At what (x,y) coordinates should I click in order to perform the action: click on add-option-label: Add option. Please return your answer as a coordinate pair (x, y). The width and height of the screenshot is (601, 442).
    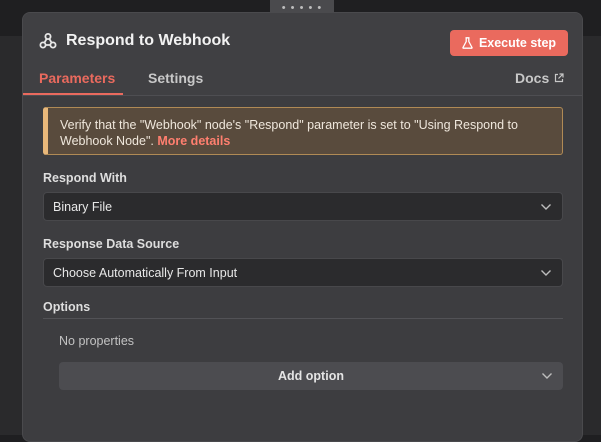
    Looking at the image, I should click on (311, 376).